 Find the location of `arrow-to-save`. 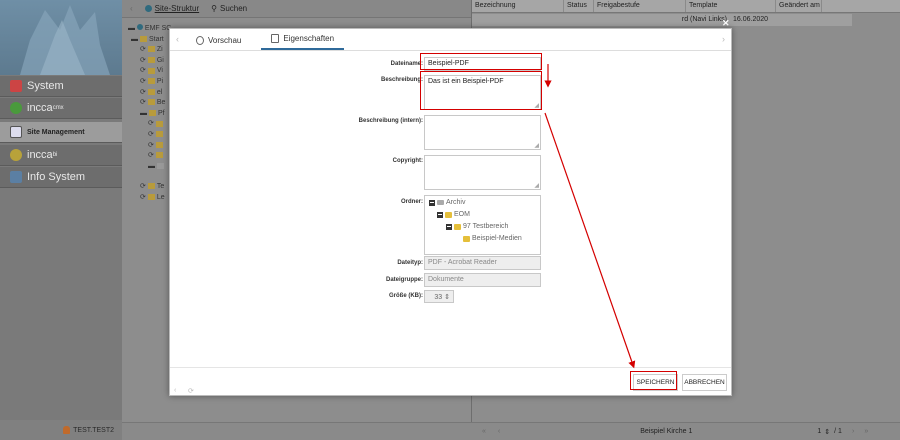

arrow-to-save is located at coordinates (590, 240).